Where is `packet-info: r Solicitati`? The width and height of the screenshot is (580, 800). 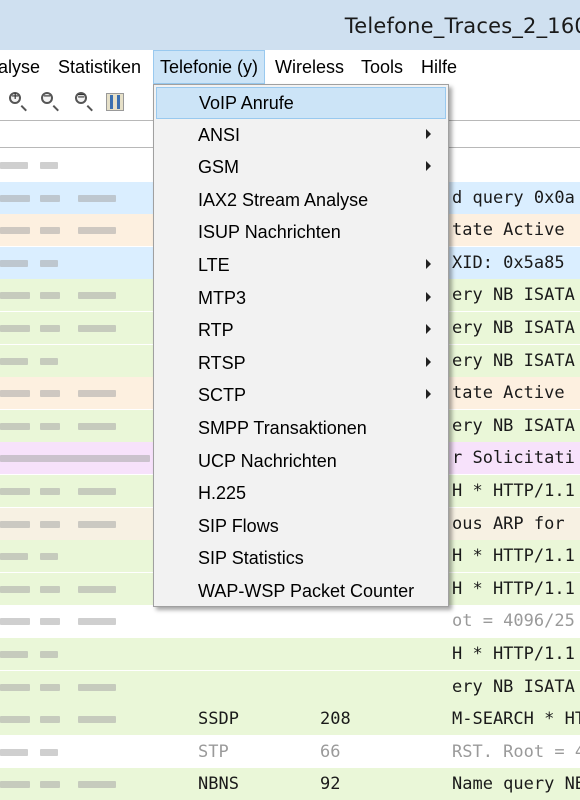 packet-info: r Solicitati is located at coordinates (513, 458).